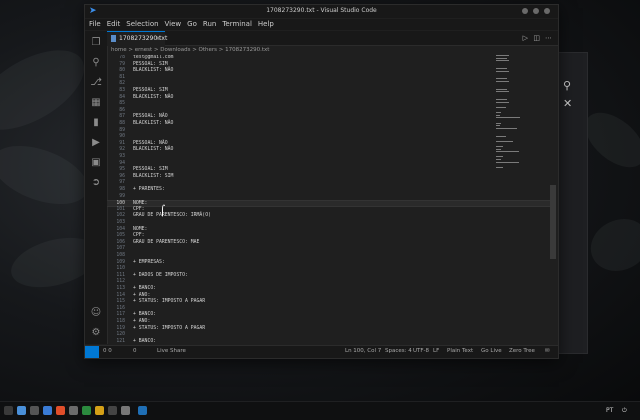 This screenshot has height=420, width=640. What do you see at coordinates (328, 230) in the screenshot?
I see `code-line: 104 NOME:` at bounding box center [328, 230].